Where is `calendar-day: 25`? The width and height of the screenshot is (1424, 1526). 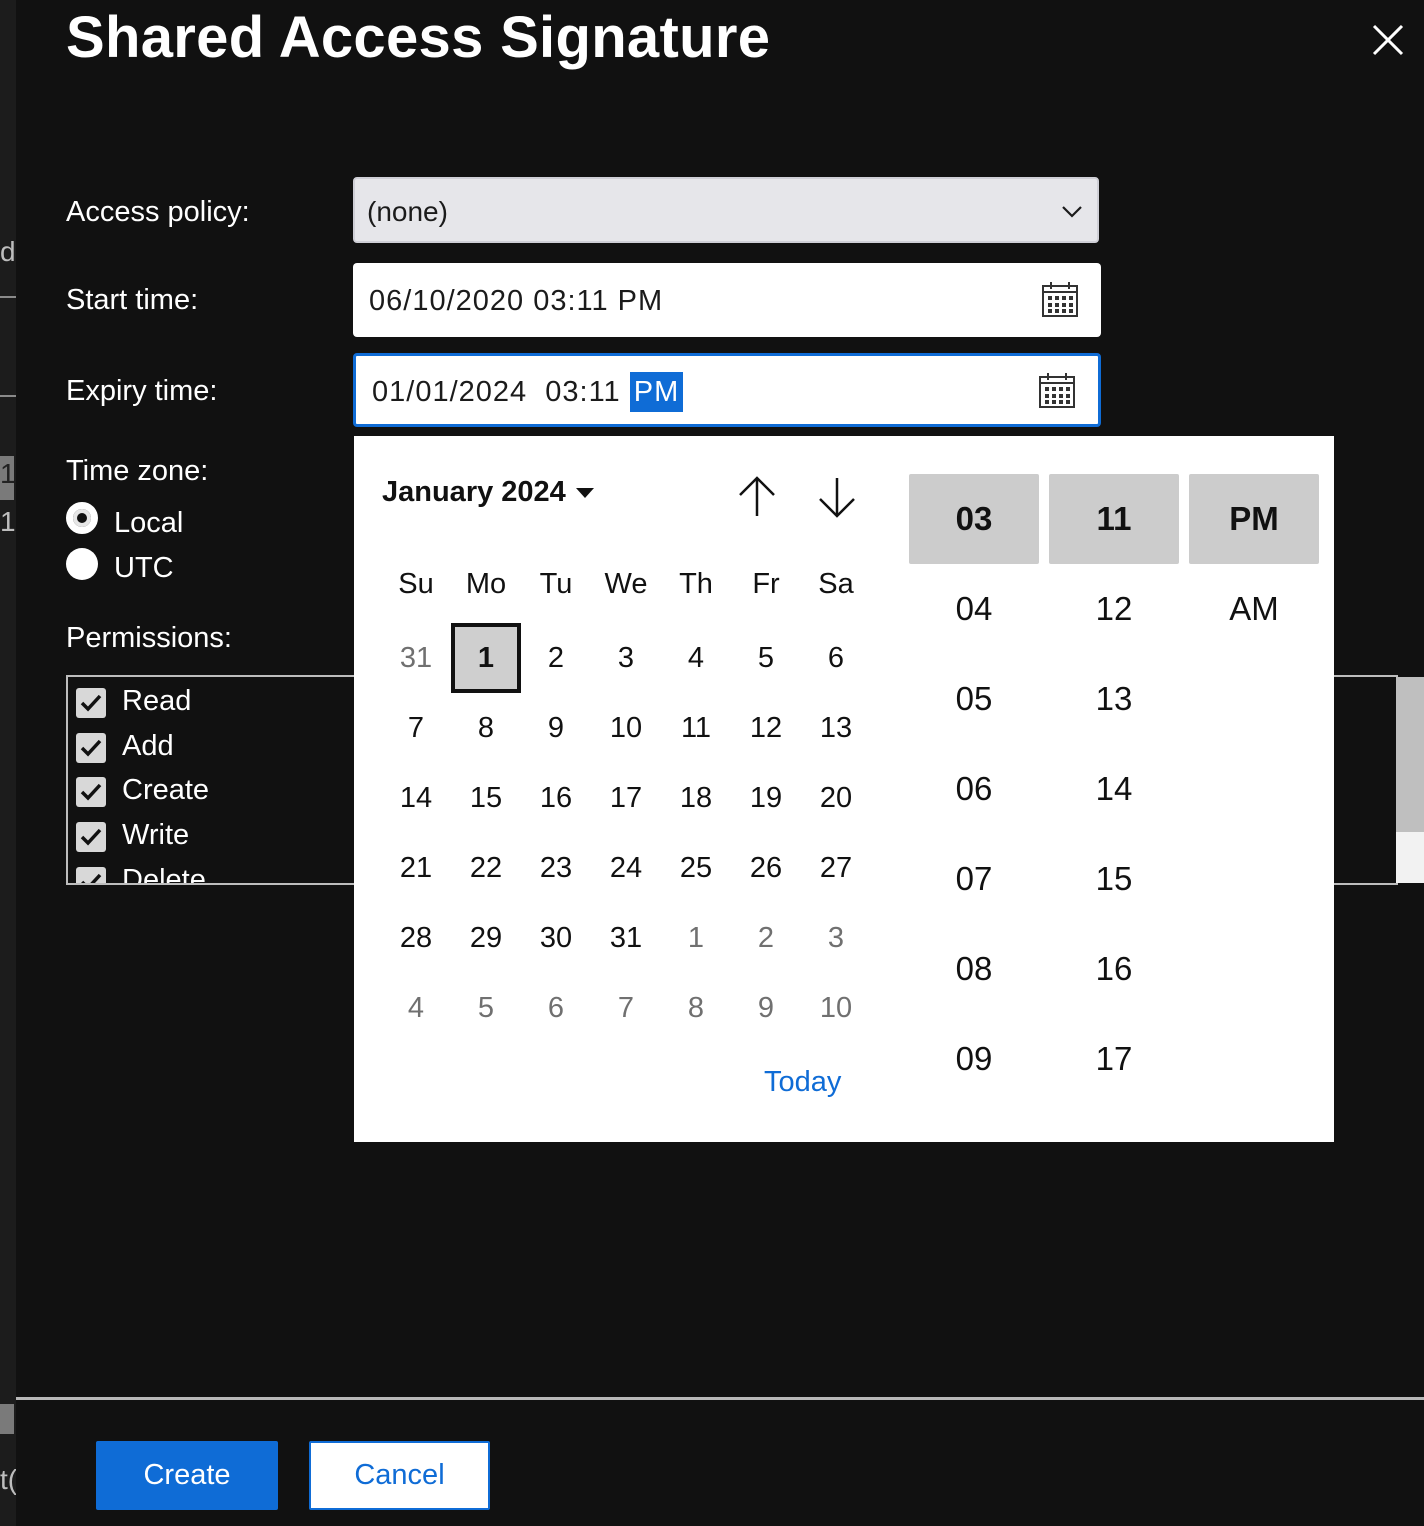 calendar-day: 25 is located at coordinates (696, 868).